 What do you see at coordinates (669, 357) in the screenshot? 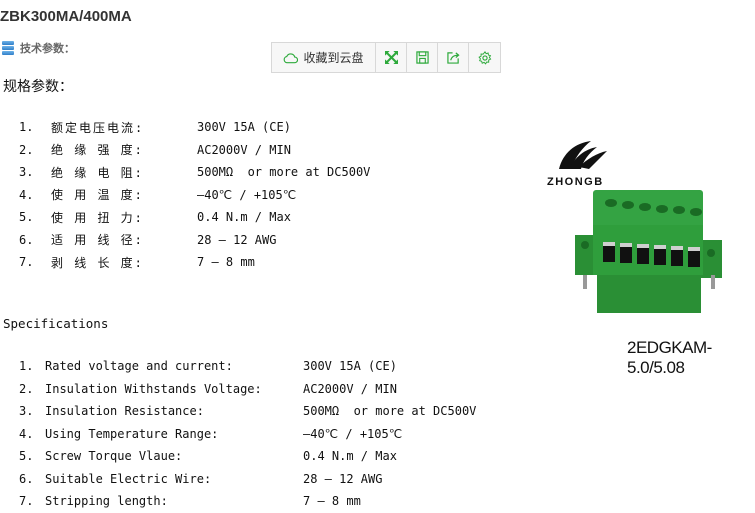
I see `product-model-label: 2EDGKAM-5.0/5.08` at bounding box center [669, 357].